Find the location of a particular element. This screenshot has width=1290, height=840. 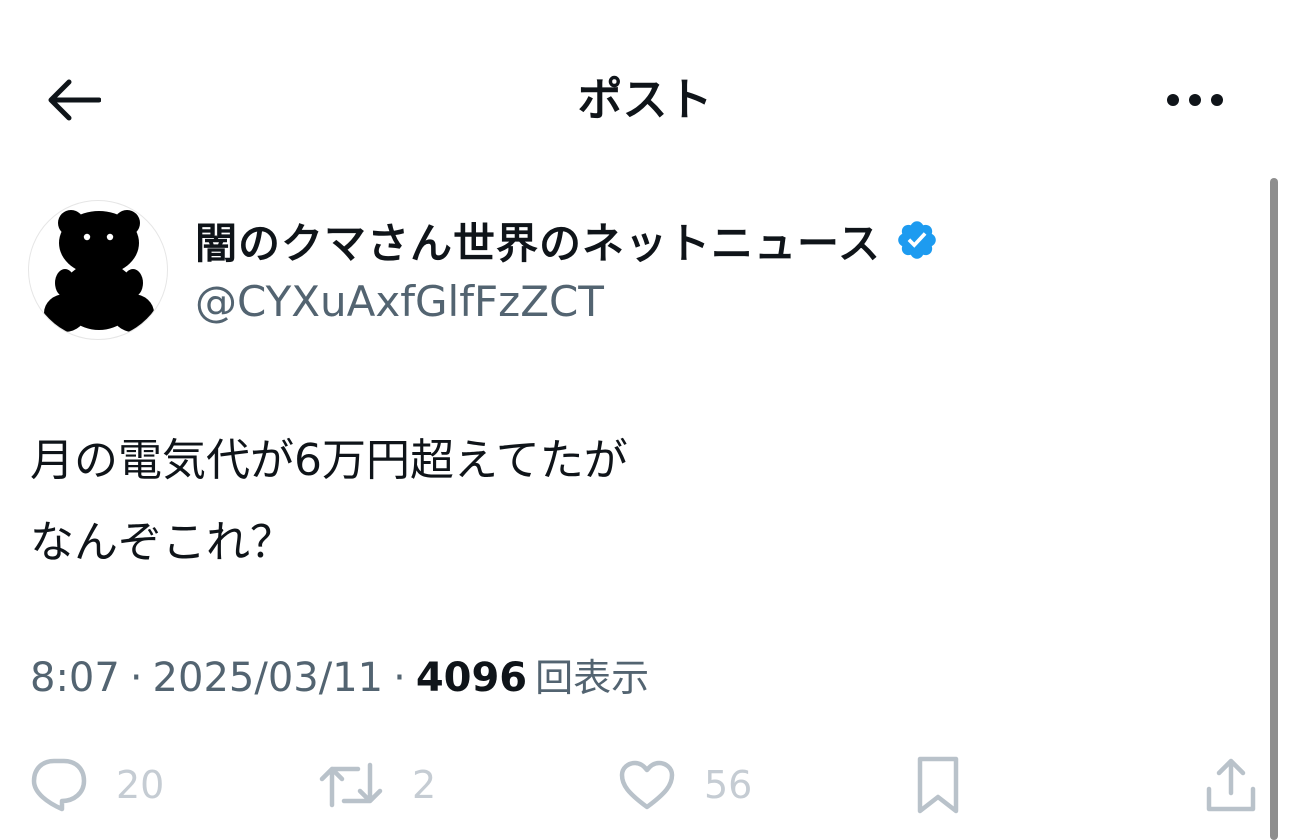

more-options-button is located at coordinates (1195, 100).